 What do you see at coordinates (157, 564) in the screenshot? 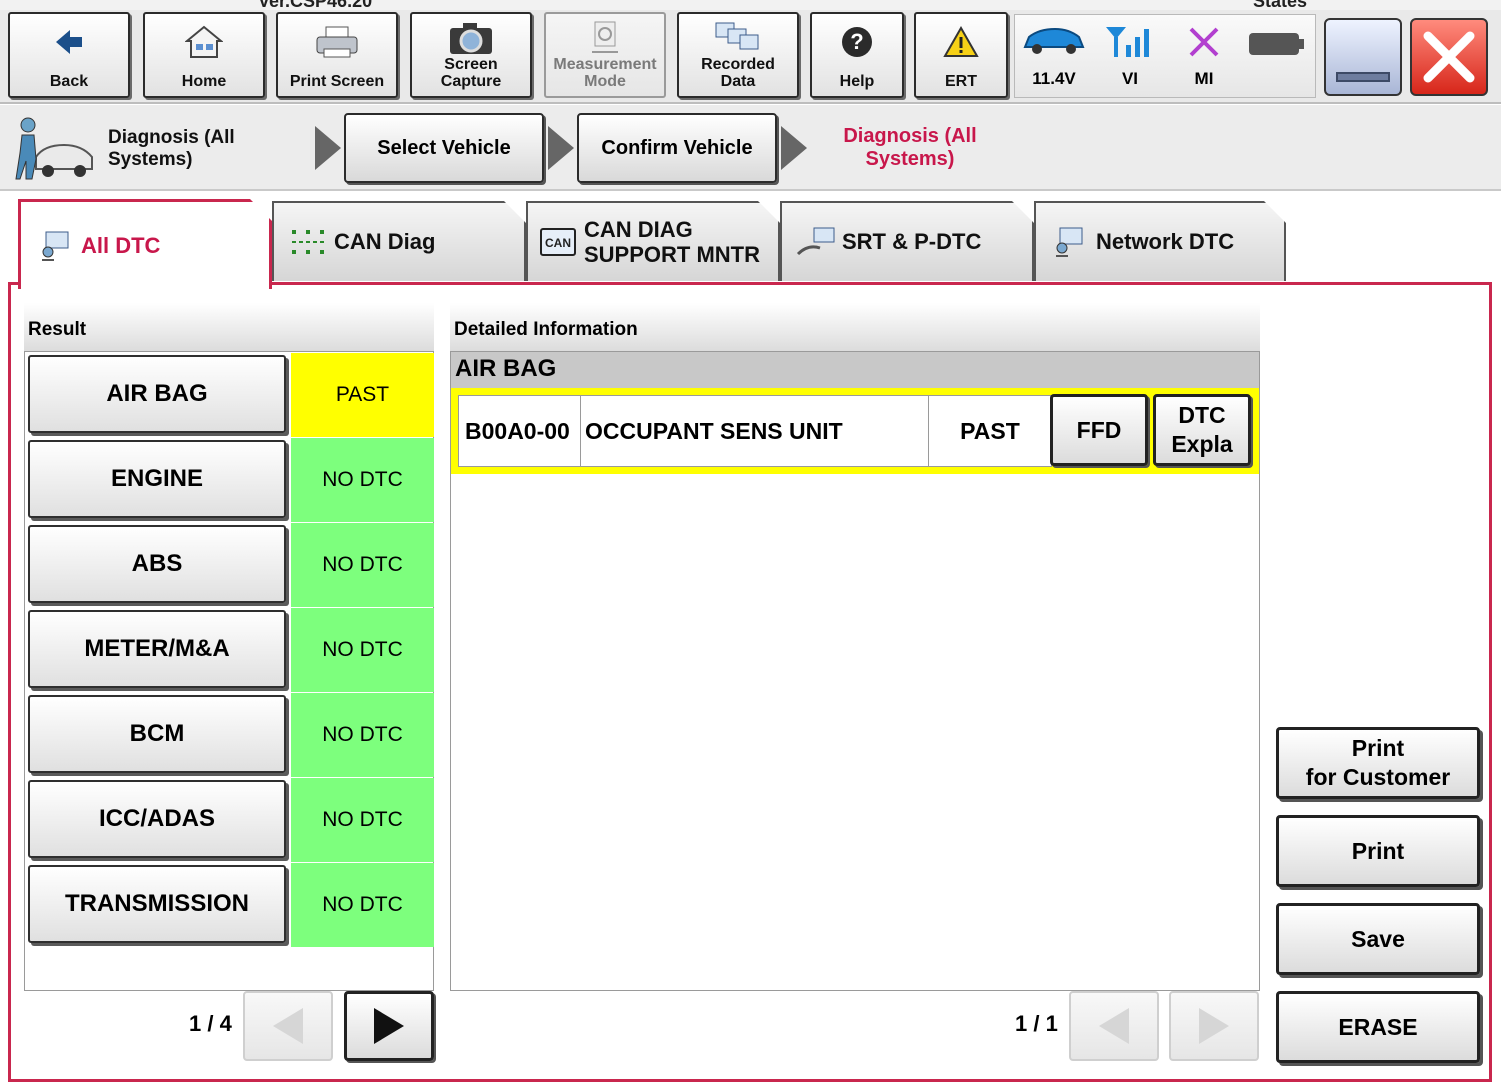
I see `system-button-abs: ABS` at bounding box center [157, 564].